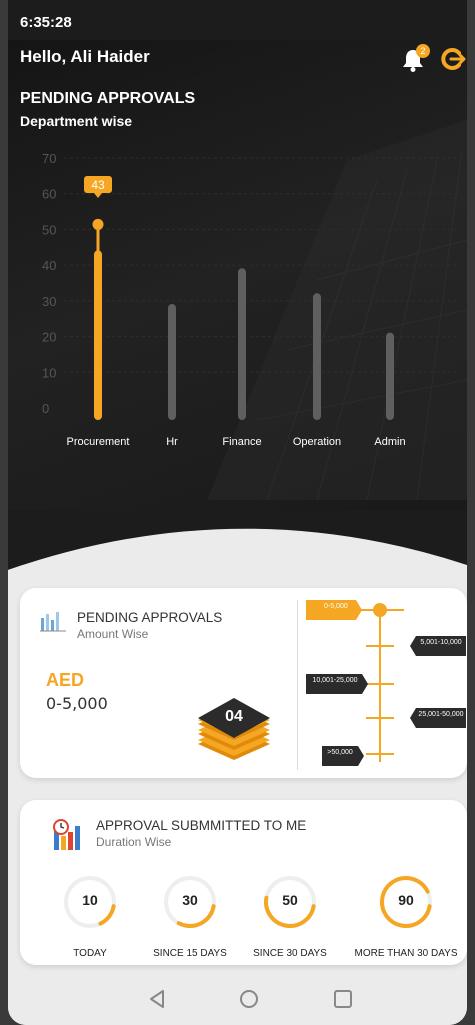  I want to click on duration-value: 10, so click(90, 900).